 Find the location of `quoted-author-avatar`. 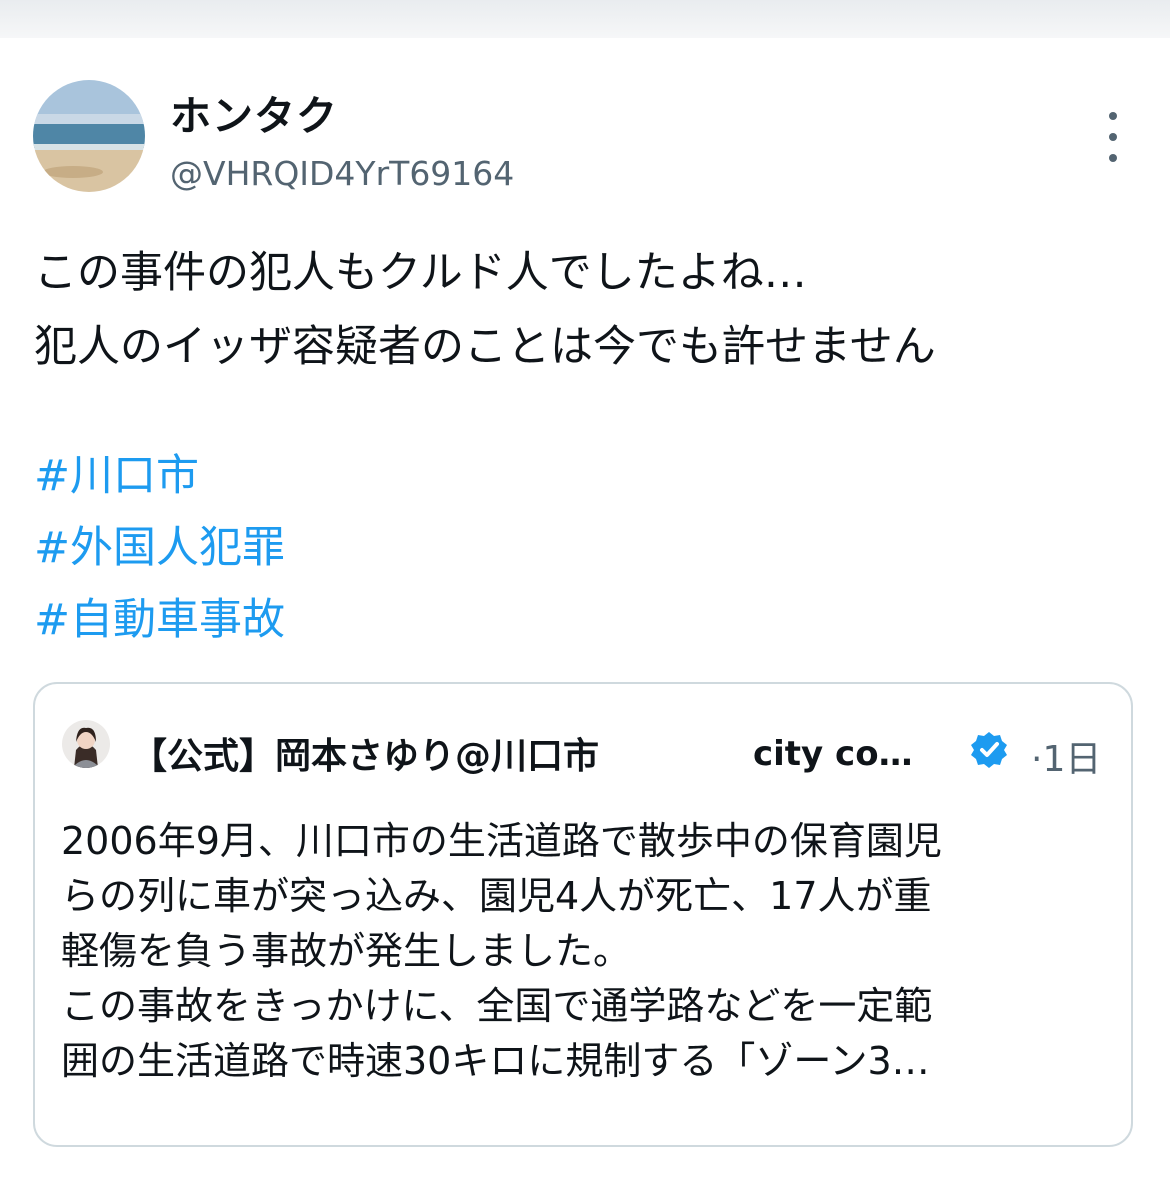

quoted-author-avatar is located at coordinates (86, 744).